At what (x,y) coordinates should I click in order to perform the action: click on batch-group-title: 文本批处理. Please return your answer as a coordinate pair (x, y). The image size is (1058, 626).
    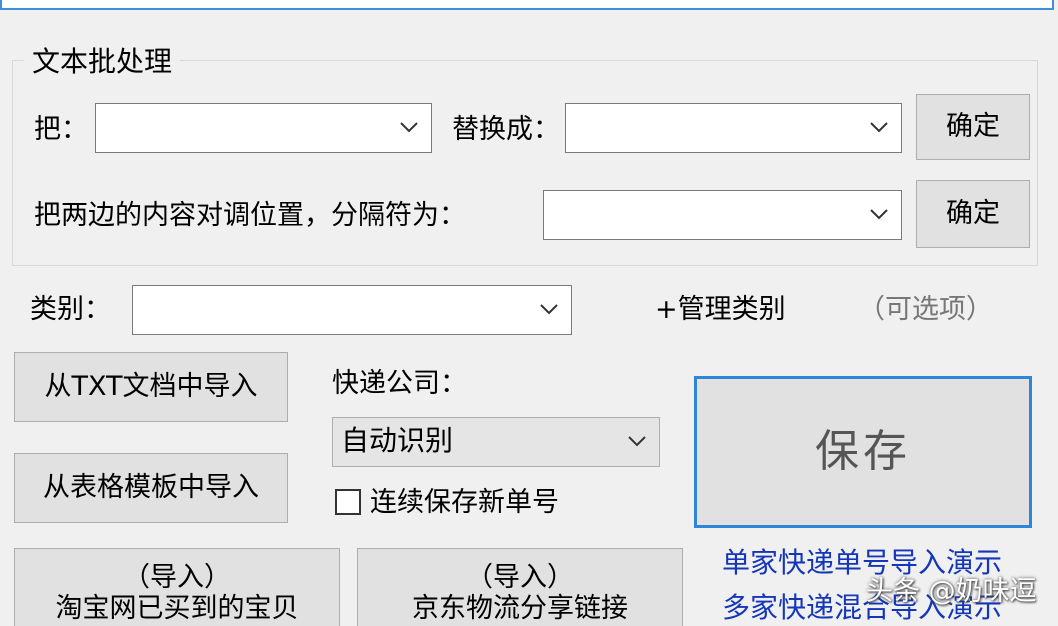
    Looking at the image, I should click on (102, 62).